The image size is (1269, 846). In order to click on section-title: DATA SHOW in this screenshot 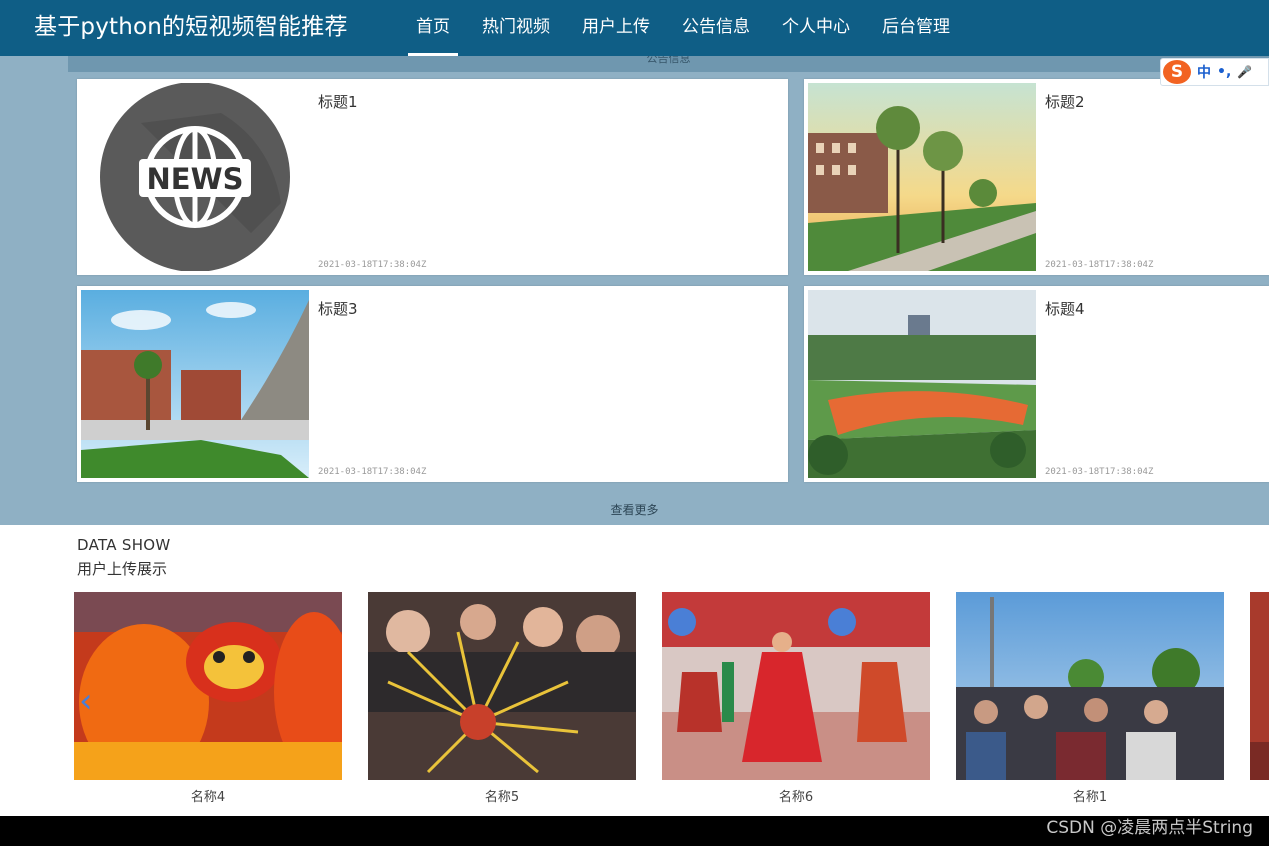, I will do `click(124, 545)`.